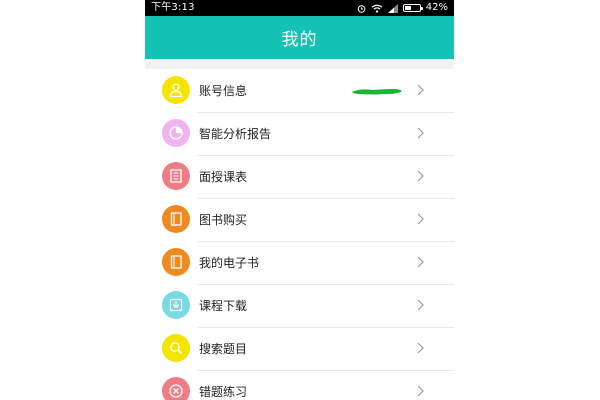 Image resolution: width=600 pixels, height=400 pixels. What do you see at coordinates (235, 134) in the screenshot?
I see `menu-item-label: 智能分析报告` at bounding box center [235, 134].